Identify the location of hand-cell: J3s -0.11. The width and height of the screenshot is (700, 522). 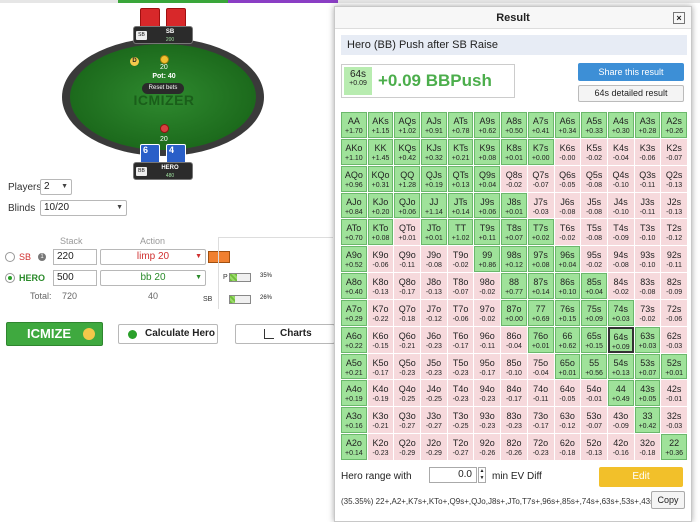
(647, 205).